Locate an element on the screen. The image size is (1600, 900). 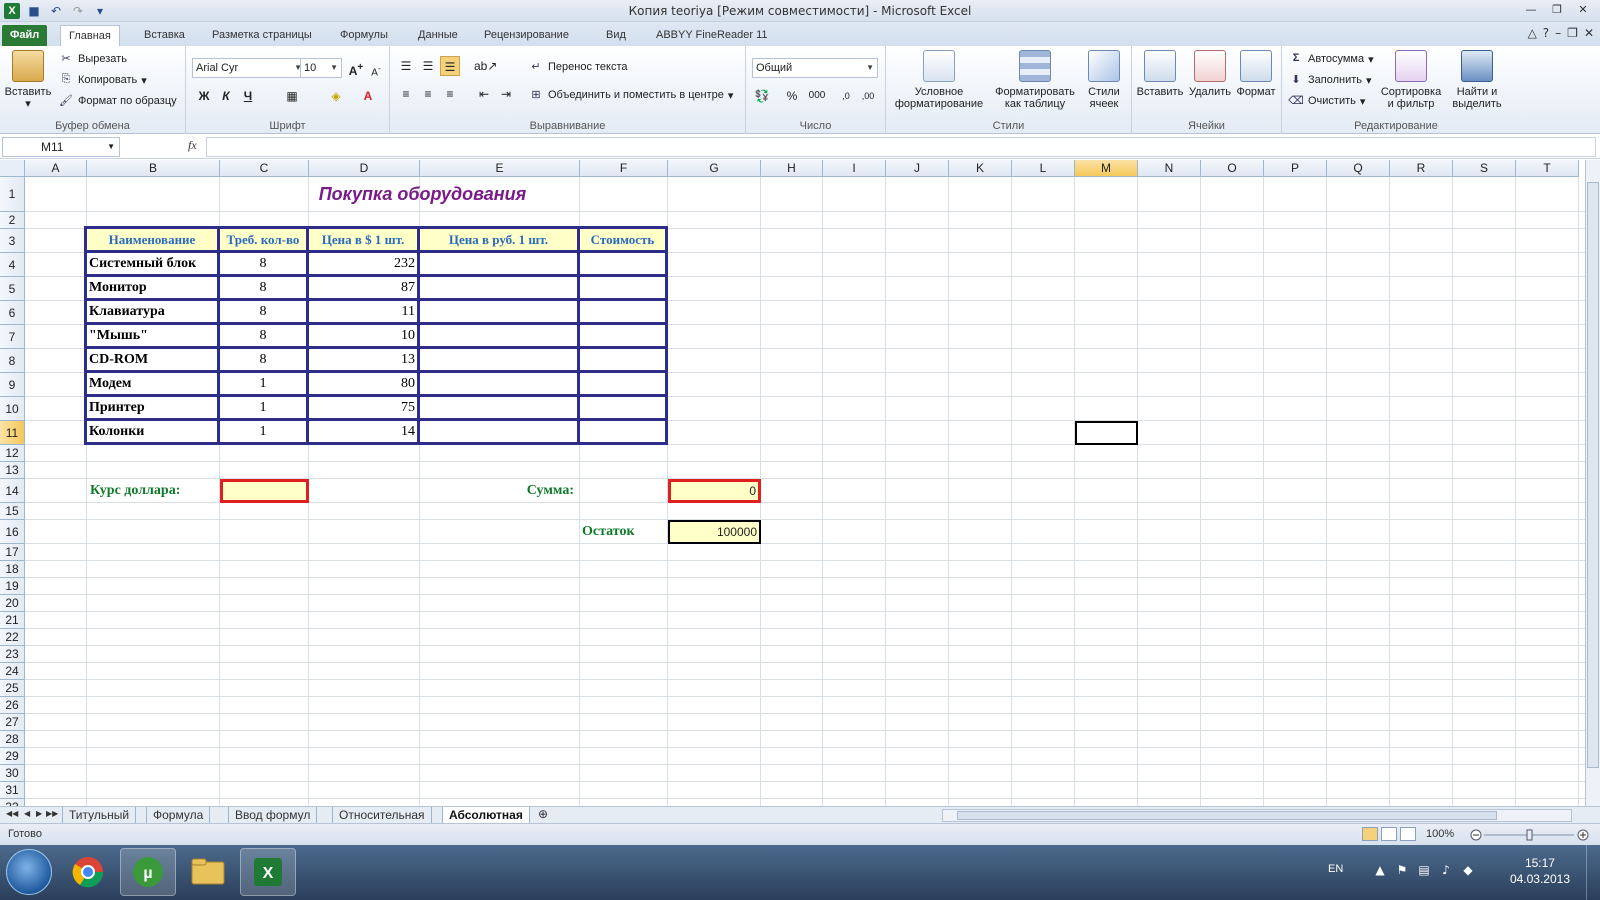
vertical-scrollbar is located at coordinates (1592, 483).